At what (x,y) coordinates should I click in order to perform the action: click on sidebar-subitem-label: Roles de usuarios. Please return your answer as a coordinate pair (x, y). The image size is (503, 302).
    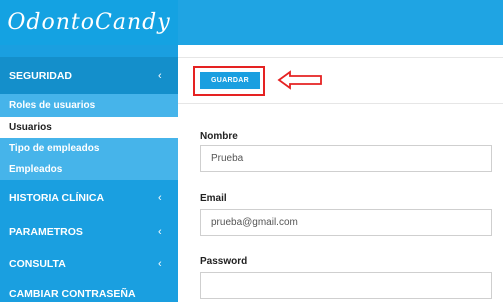
    Looking at the image, I should click on (52, 105).